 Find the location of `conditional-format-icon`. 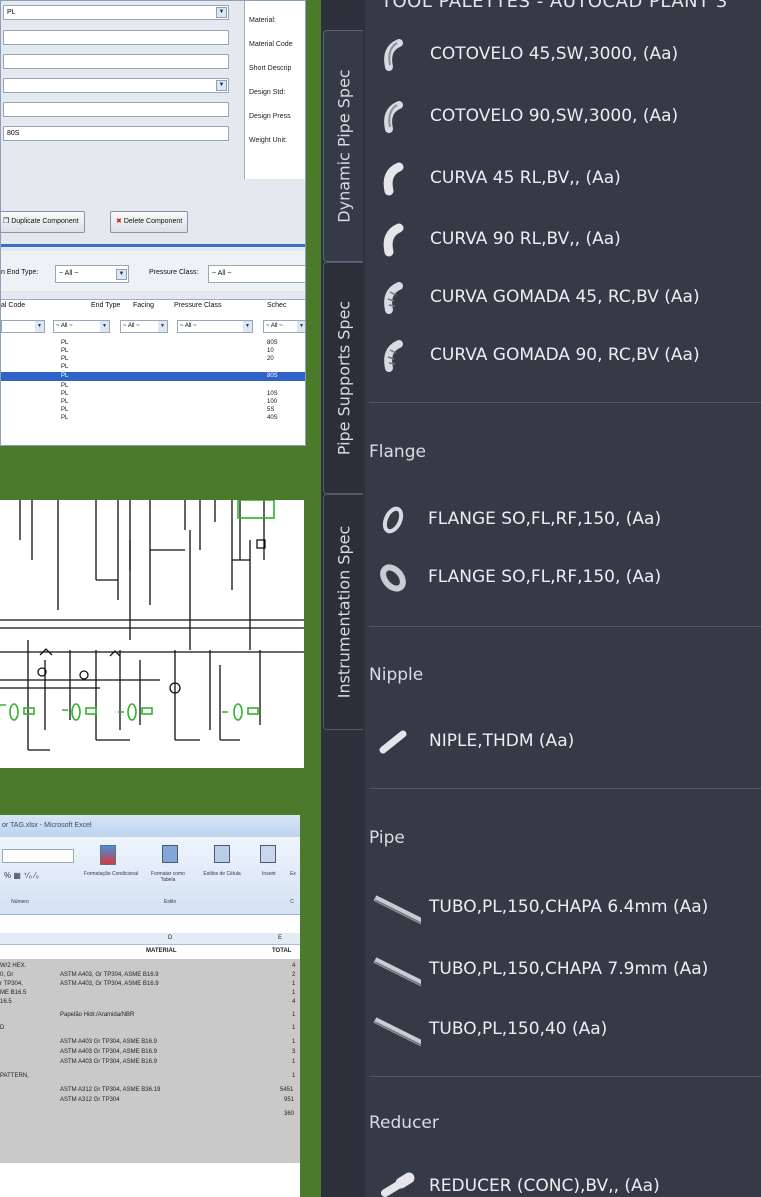

conditional-format-icon is located at coordinates (108, 855).